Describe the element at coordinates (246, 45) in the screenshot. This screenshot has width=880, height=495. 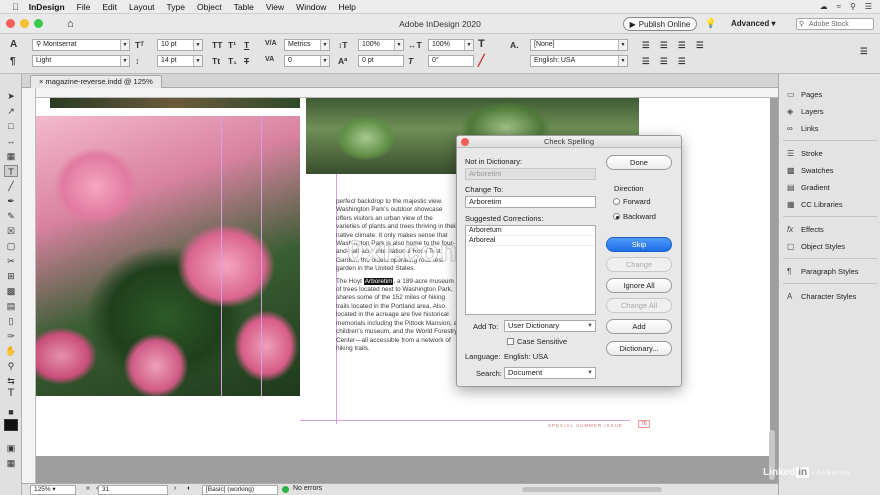
I see `underline-icon: T` at that location.